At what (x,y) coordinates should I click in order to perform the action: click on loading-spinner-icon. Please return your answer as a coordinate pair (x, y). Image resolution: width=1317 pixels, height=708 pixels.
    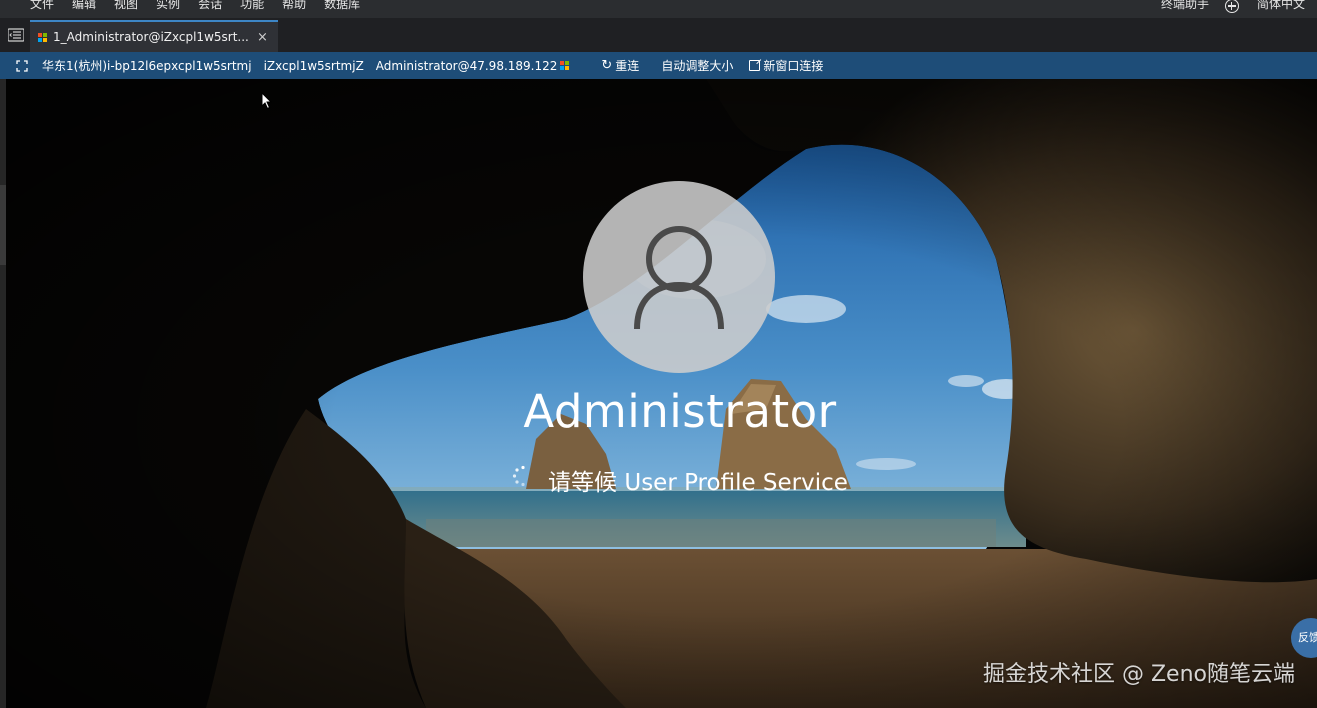
    Looking at the image, I should click on (518, 476).